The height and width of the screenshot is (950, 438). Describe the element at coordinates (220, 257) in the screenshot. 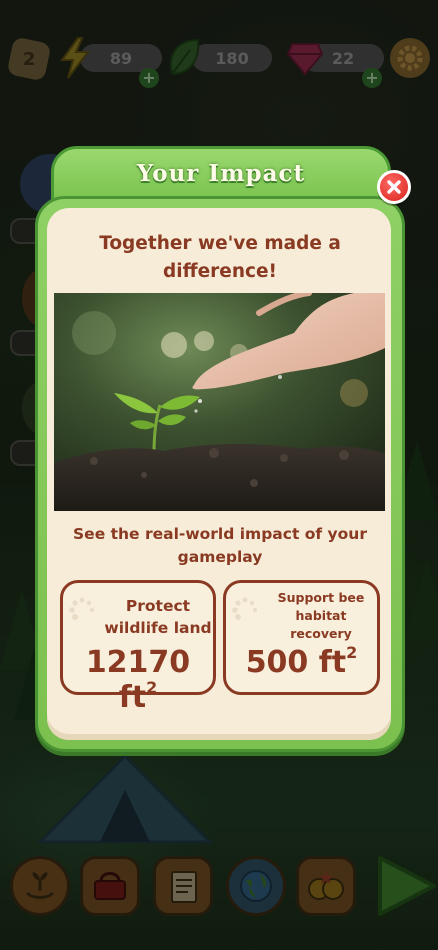

I see `impact-headline: Together we've made a difference!` at that location.